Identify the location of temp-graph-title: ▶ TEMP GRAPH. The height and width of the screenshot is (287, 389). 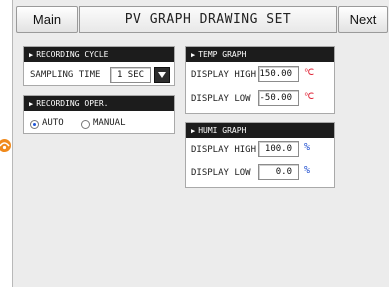
(260, 54).